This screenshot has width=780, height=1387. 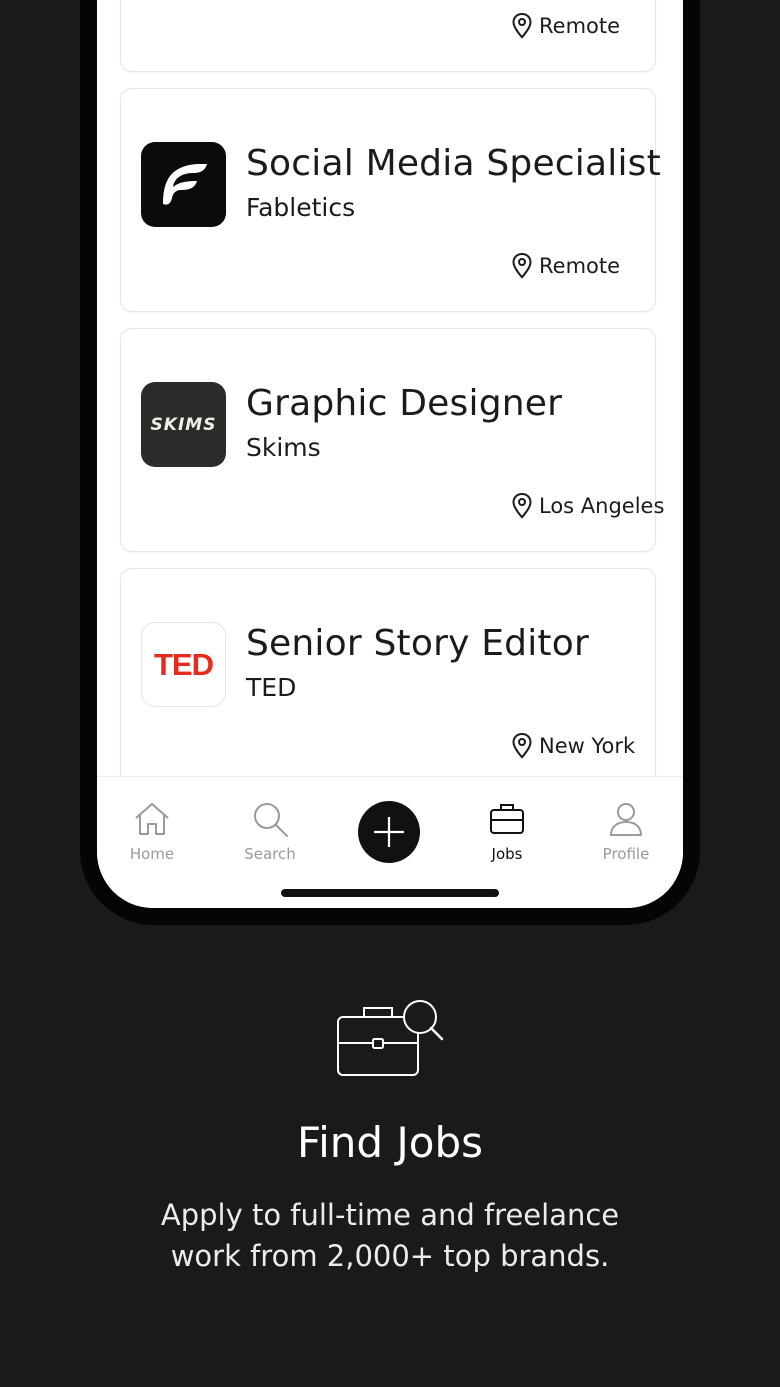 What do you see at coordinates (390, 200) in the screenshot?
I see `job-card: Social Media Specialist Fabletics Remote` at bounding box center [390, 200].